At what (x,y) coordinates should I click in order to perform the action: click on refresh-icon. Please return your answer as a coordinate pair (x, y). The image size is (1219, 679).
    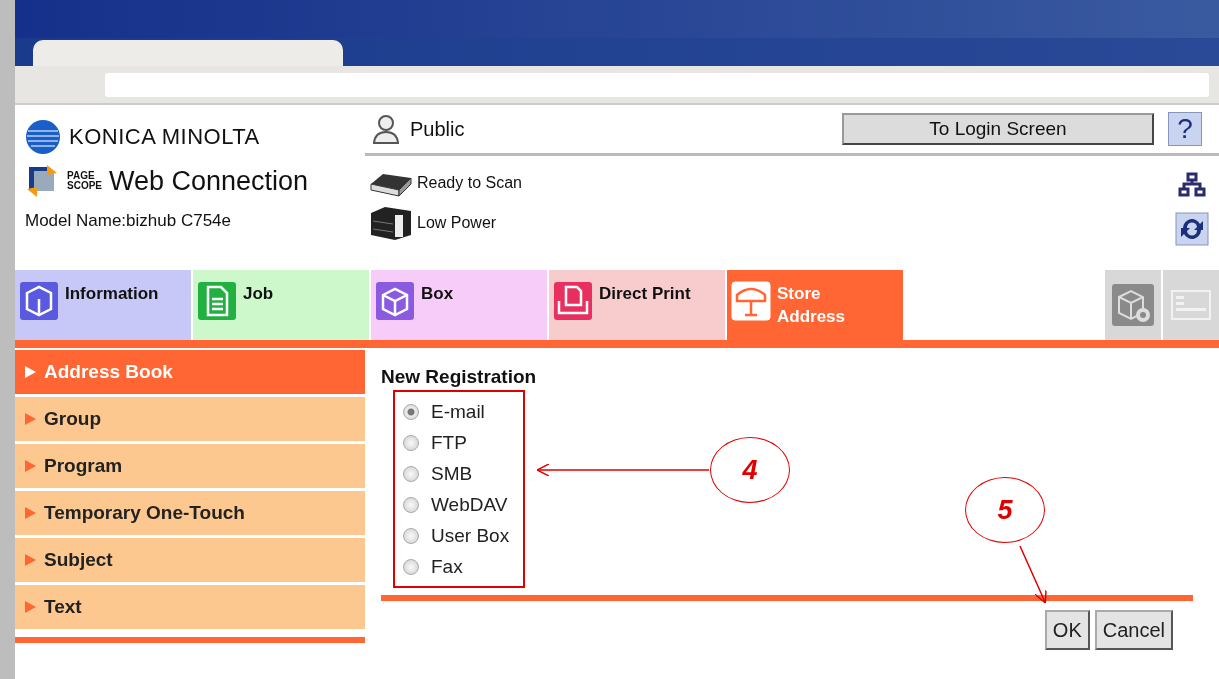
    Looking at the image, I should click on (1192, 229).